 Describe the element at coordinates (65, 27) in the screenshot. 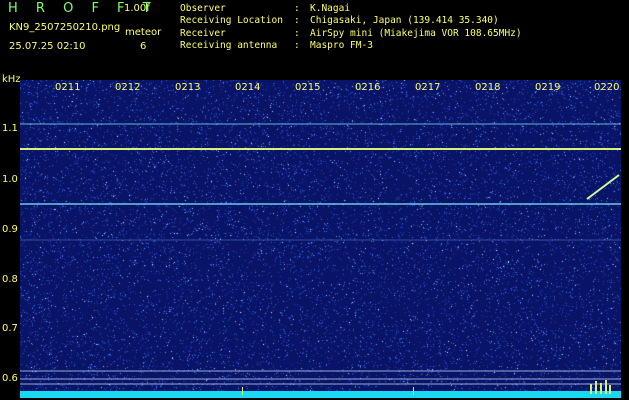

I see `filename-label: KN9_2507250210.png` at that location.